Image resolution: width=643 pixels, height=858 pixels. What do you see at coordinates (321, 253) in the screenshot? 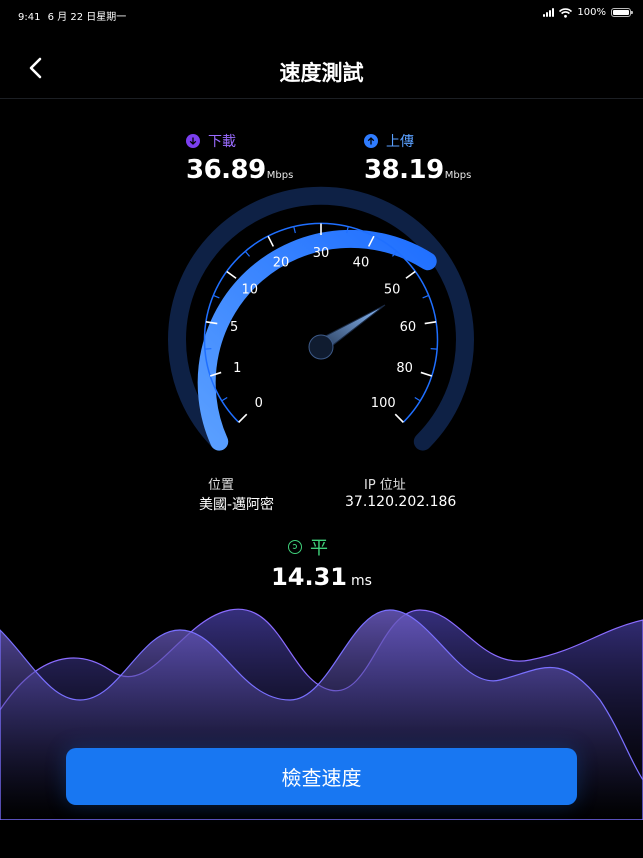
I see `gauge-scale-label: 30` at bounding box center [321, 253].